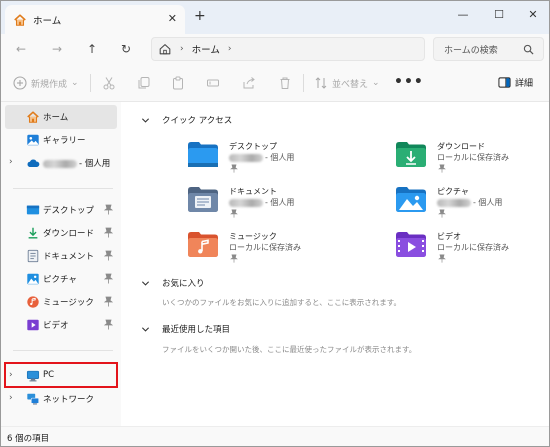  I want to click on search-placeholder: ホームの検索, so click(471, 50).